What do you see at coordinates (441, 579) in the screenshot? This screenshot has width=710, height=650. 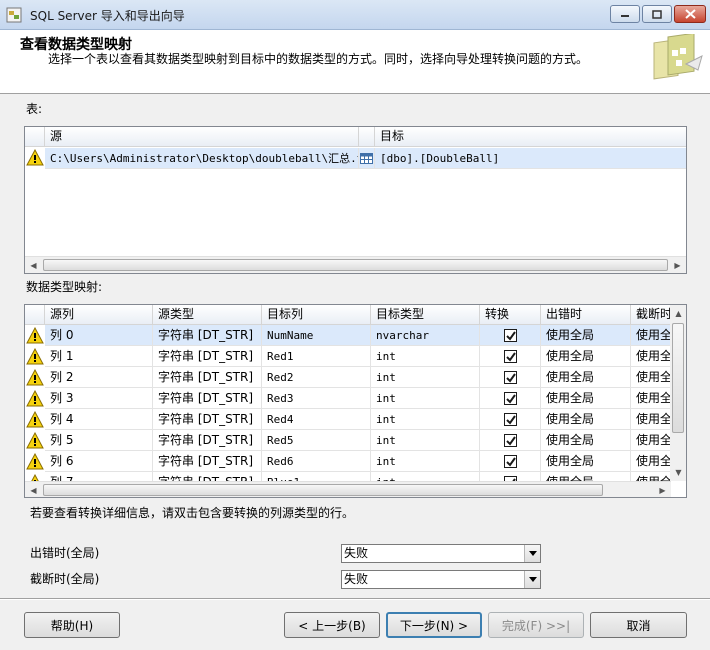 I see `on-truncation-global-select: 失败` at bounding box center [441, 579].